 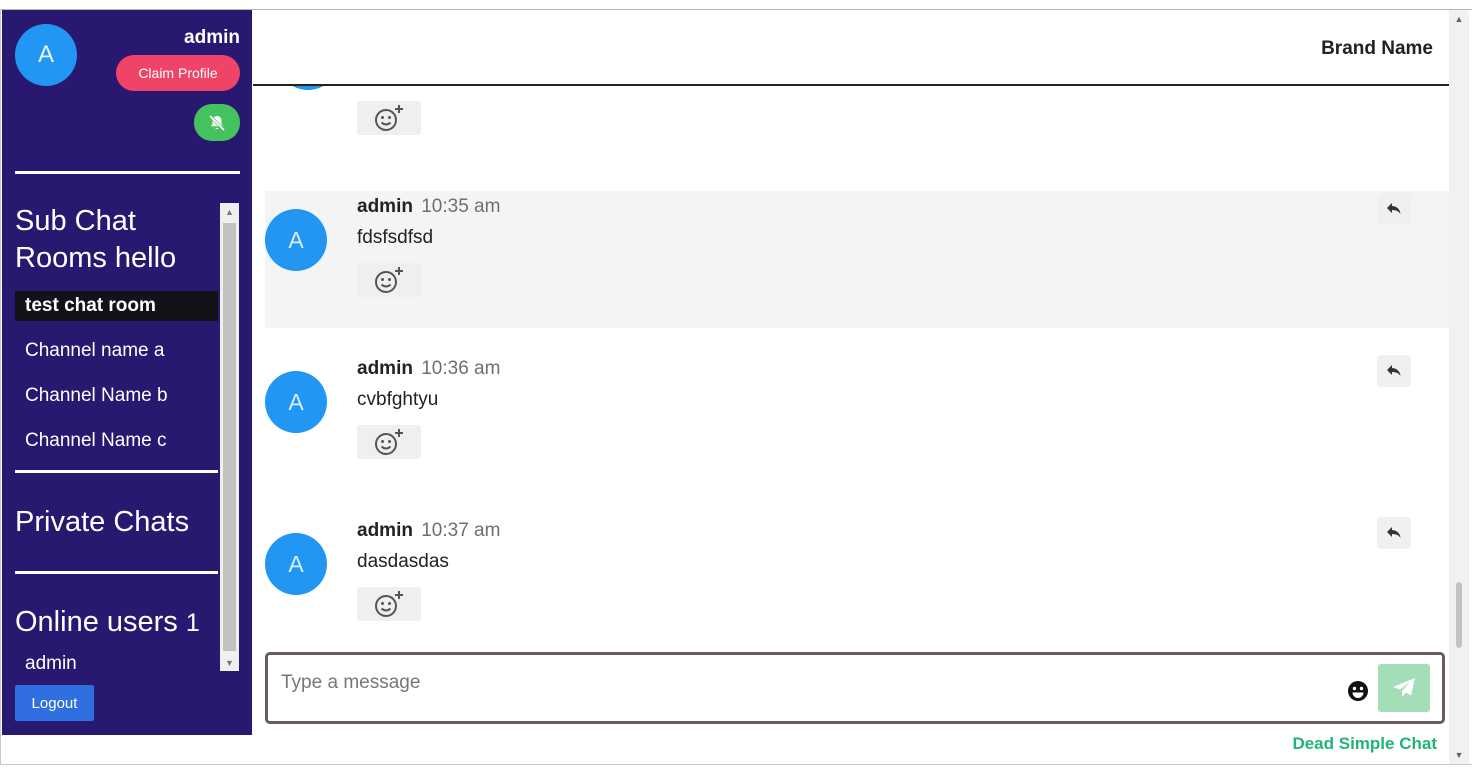 What do you see at coordinates (1364, 744) in the screenshot?
I see `powered-by-link: Dead Simple Chat` at bounding box center [1364, 744].